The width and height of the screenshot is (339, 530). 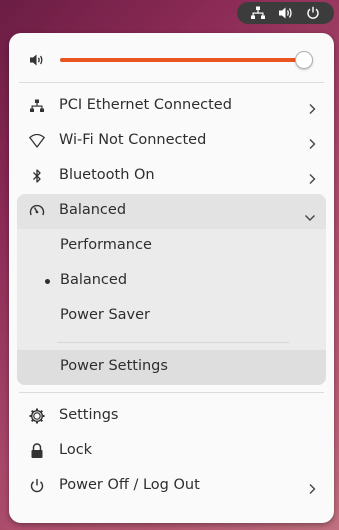 What do you see at coordinates (171, 246) in the screenshot?
I see `power-option-performance: Performance` at bounding box center [171, 246].